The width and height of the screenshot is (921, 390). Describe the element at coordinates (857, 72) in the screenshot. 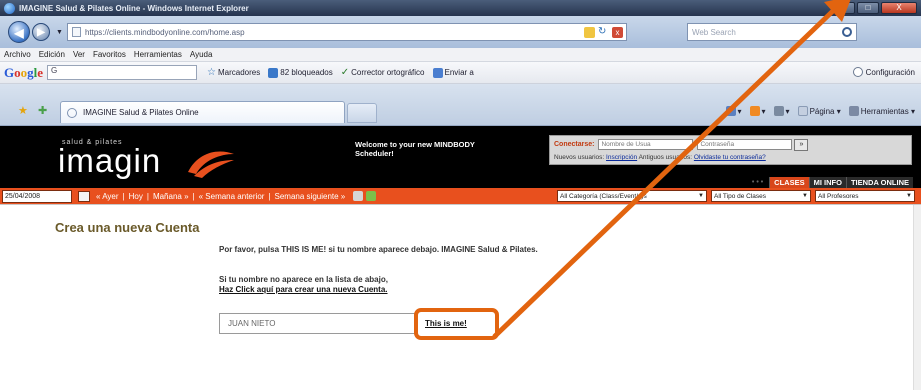

I see `settings-icon` at that location.